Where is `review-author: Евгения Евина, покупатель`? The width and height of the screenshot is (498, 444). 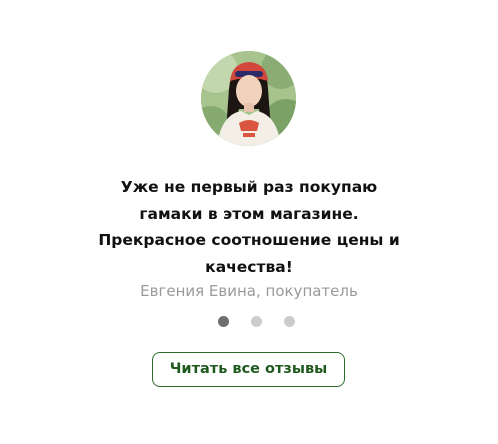 review-author: Евгения Евина, покупатель is located at coordinates (249, 291).